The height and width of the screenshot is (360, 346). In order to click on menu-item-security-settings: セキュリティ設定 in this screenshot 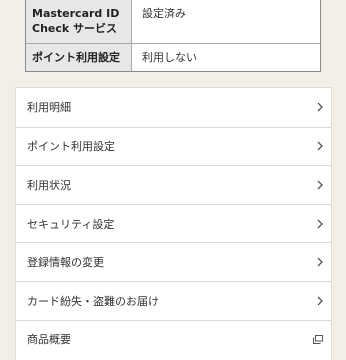, I will do `click(173, 223)`.